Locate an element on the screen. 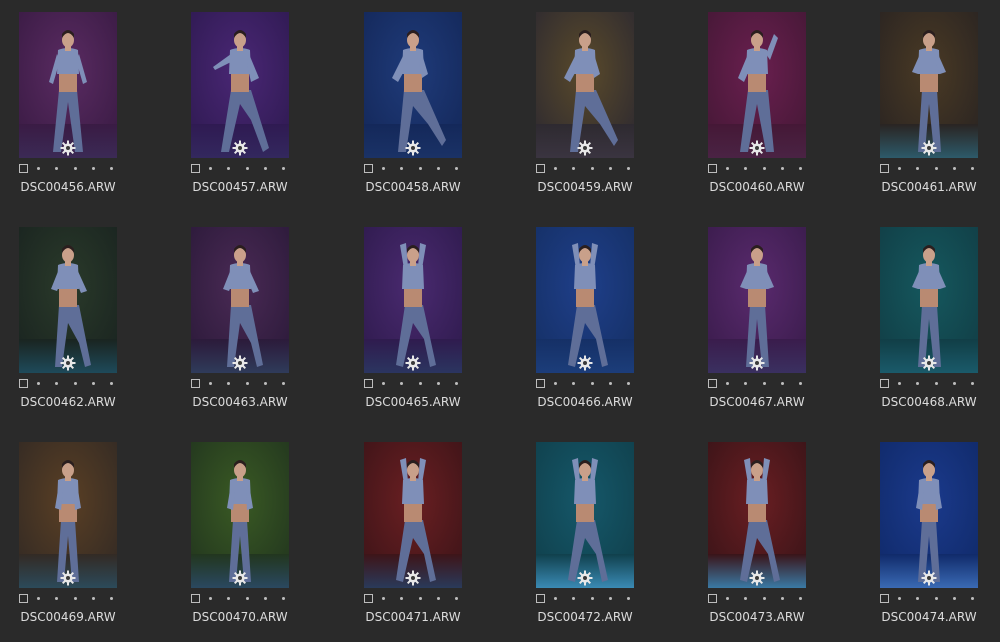 The width and height of the screenshot is (1000, 642). thumbnail-cell: DSC00457.ARW is located at coordinates (266, 112).